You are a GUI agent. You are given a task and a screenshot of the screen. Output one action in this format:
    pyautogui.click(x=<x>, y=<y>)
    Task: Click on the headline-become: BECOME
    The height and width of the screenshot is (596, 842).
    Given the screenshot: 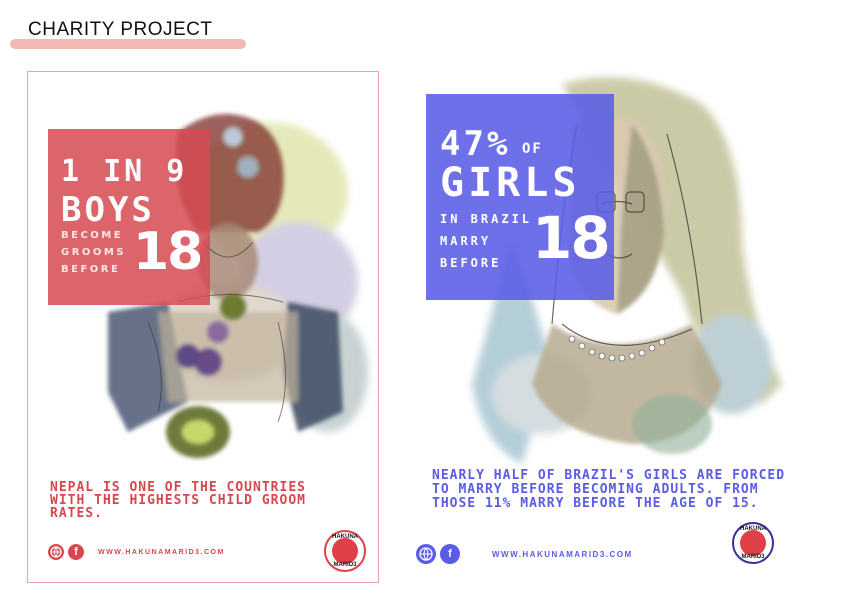 What is the action you would take?
    pyautogui.click(x=92, y=235)
    